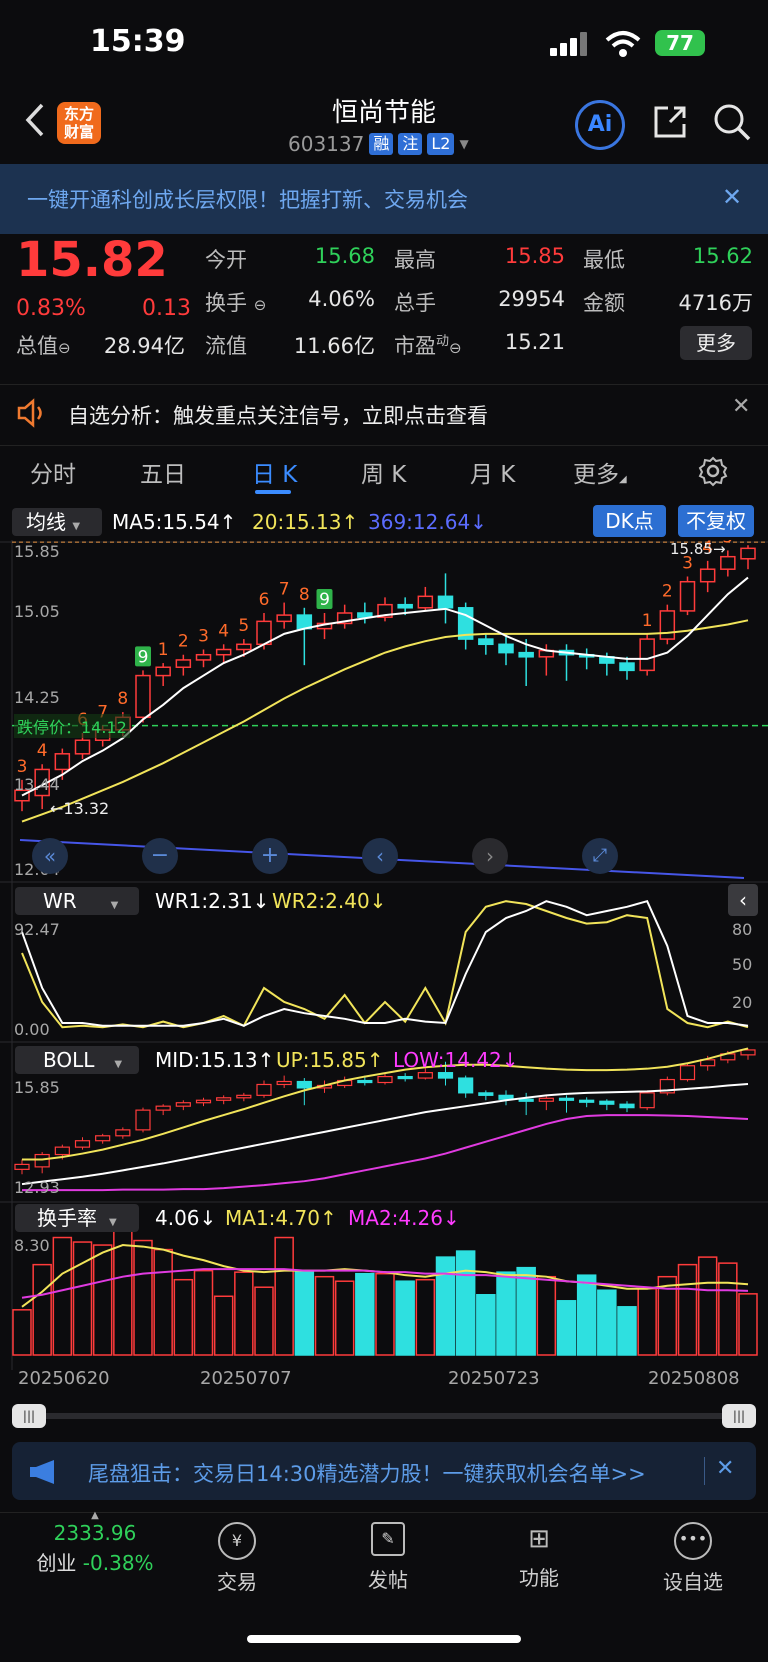  I want to click on tab-monthly-k: 月 K, so click(492, 472).